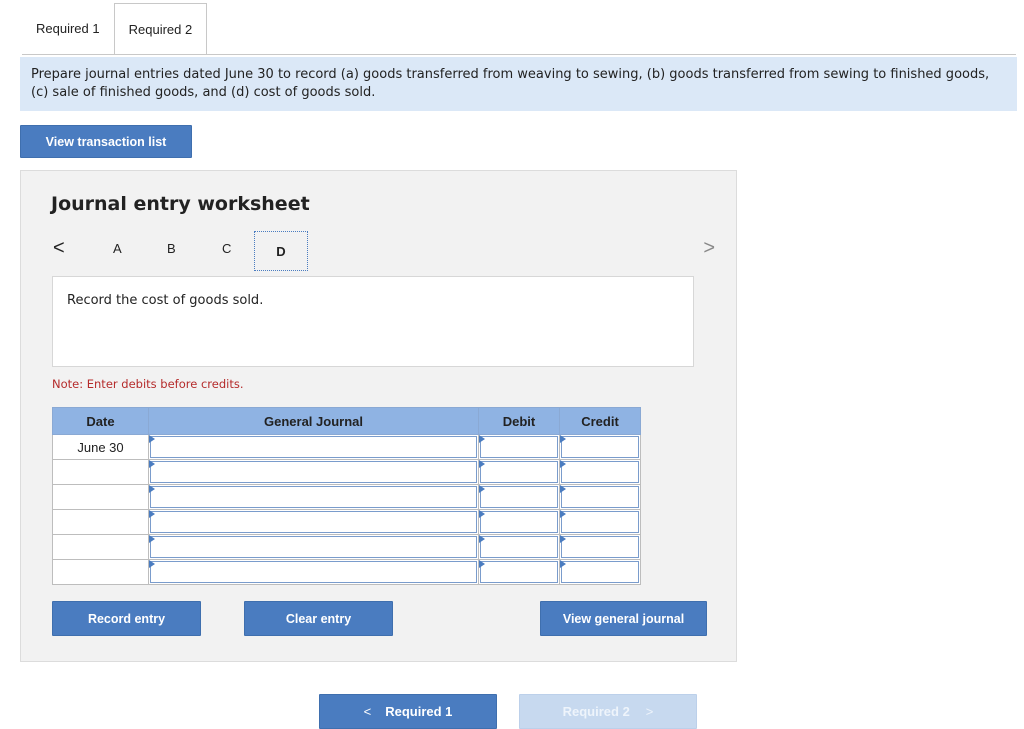 The height and width of the screenshot is (729, 1024). Describe the element at coordinates (383, 253) in the screenshot. I see `entry-navigation: < A B C D >` at that location.